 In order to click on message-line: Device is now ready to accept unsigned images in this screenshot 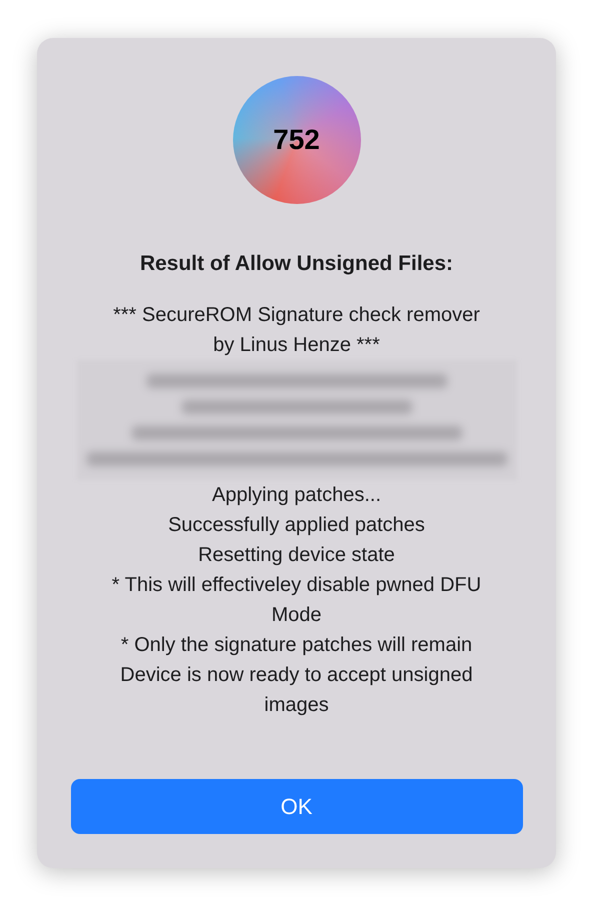, I will do `click(296, 690)`.